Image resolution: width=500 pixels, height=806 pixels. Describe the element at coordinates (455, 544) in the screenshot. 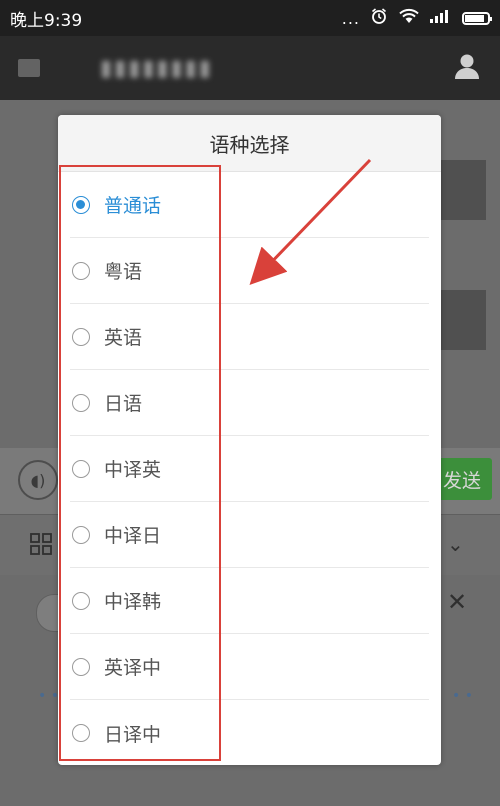

I see `chevron-down-icon: ⌄` at that location.